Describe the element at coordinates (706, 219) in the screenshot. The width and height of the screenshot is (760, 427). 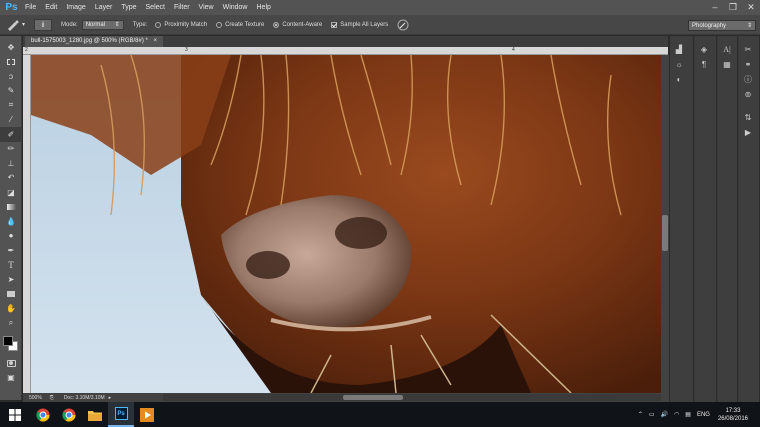
I see `panel-column-2: ◈ ¶` at that location.